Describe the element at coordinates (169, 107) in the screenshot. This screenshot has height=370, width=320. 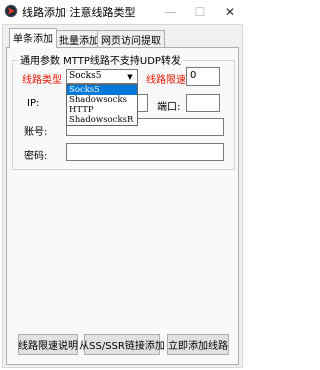
I see `port-label: 端口:` at that location.